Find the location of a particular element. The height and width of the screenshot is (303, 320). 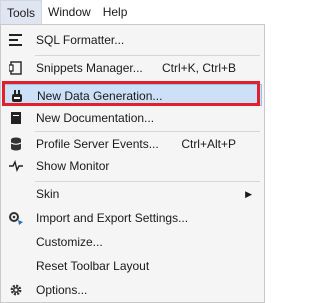

menu-tools-label: Tools is located at coordinates (21, 12).